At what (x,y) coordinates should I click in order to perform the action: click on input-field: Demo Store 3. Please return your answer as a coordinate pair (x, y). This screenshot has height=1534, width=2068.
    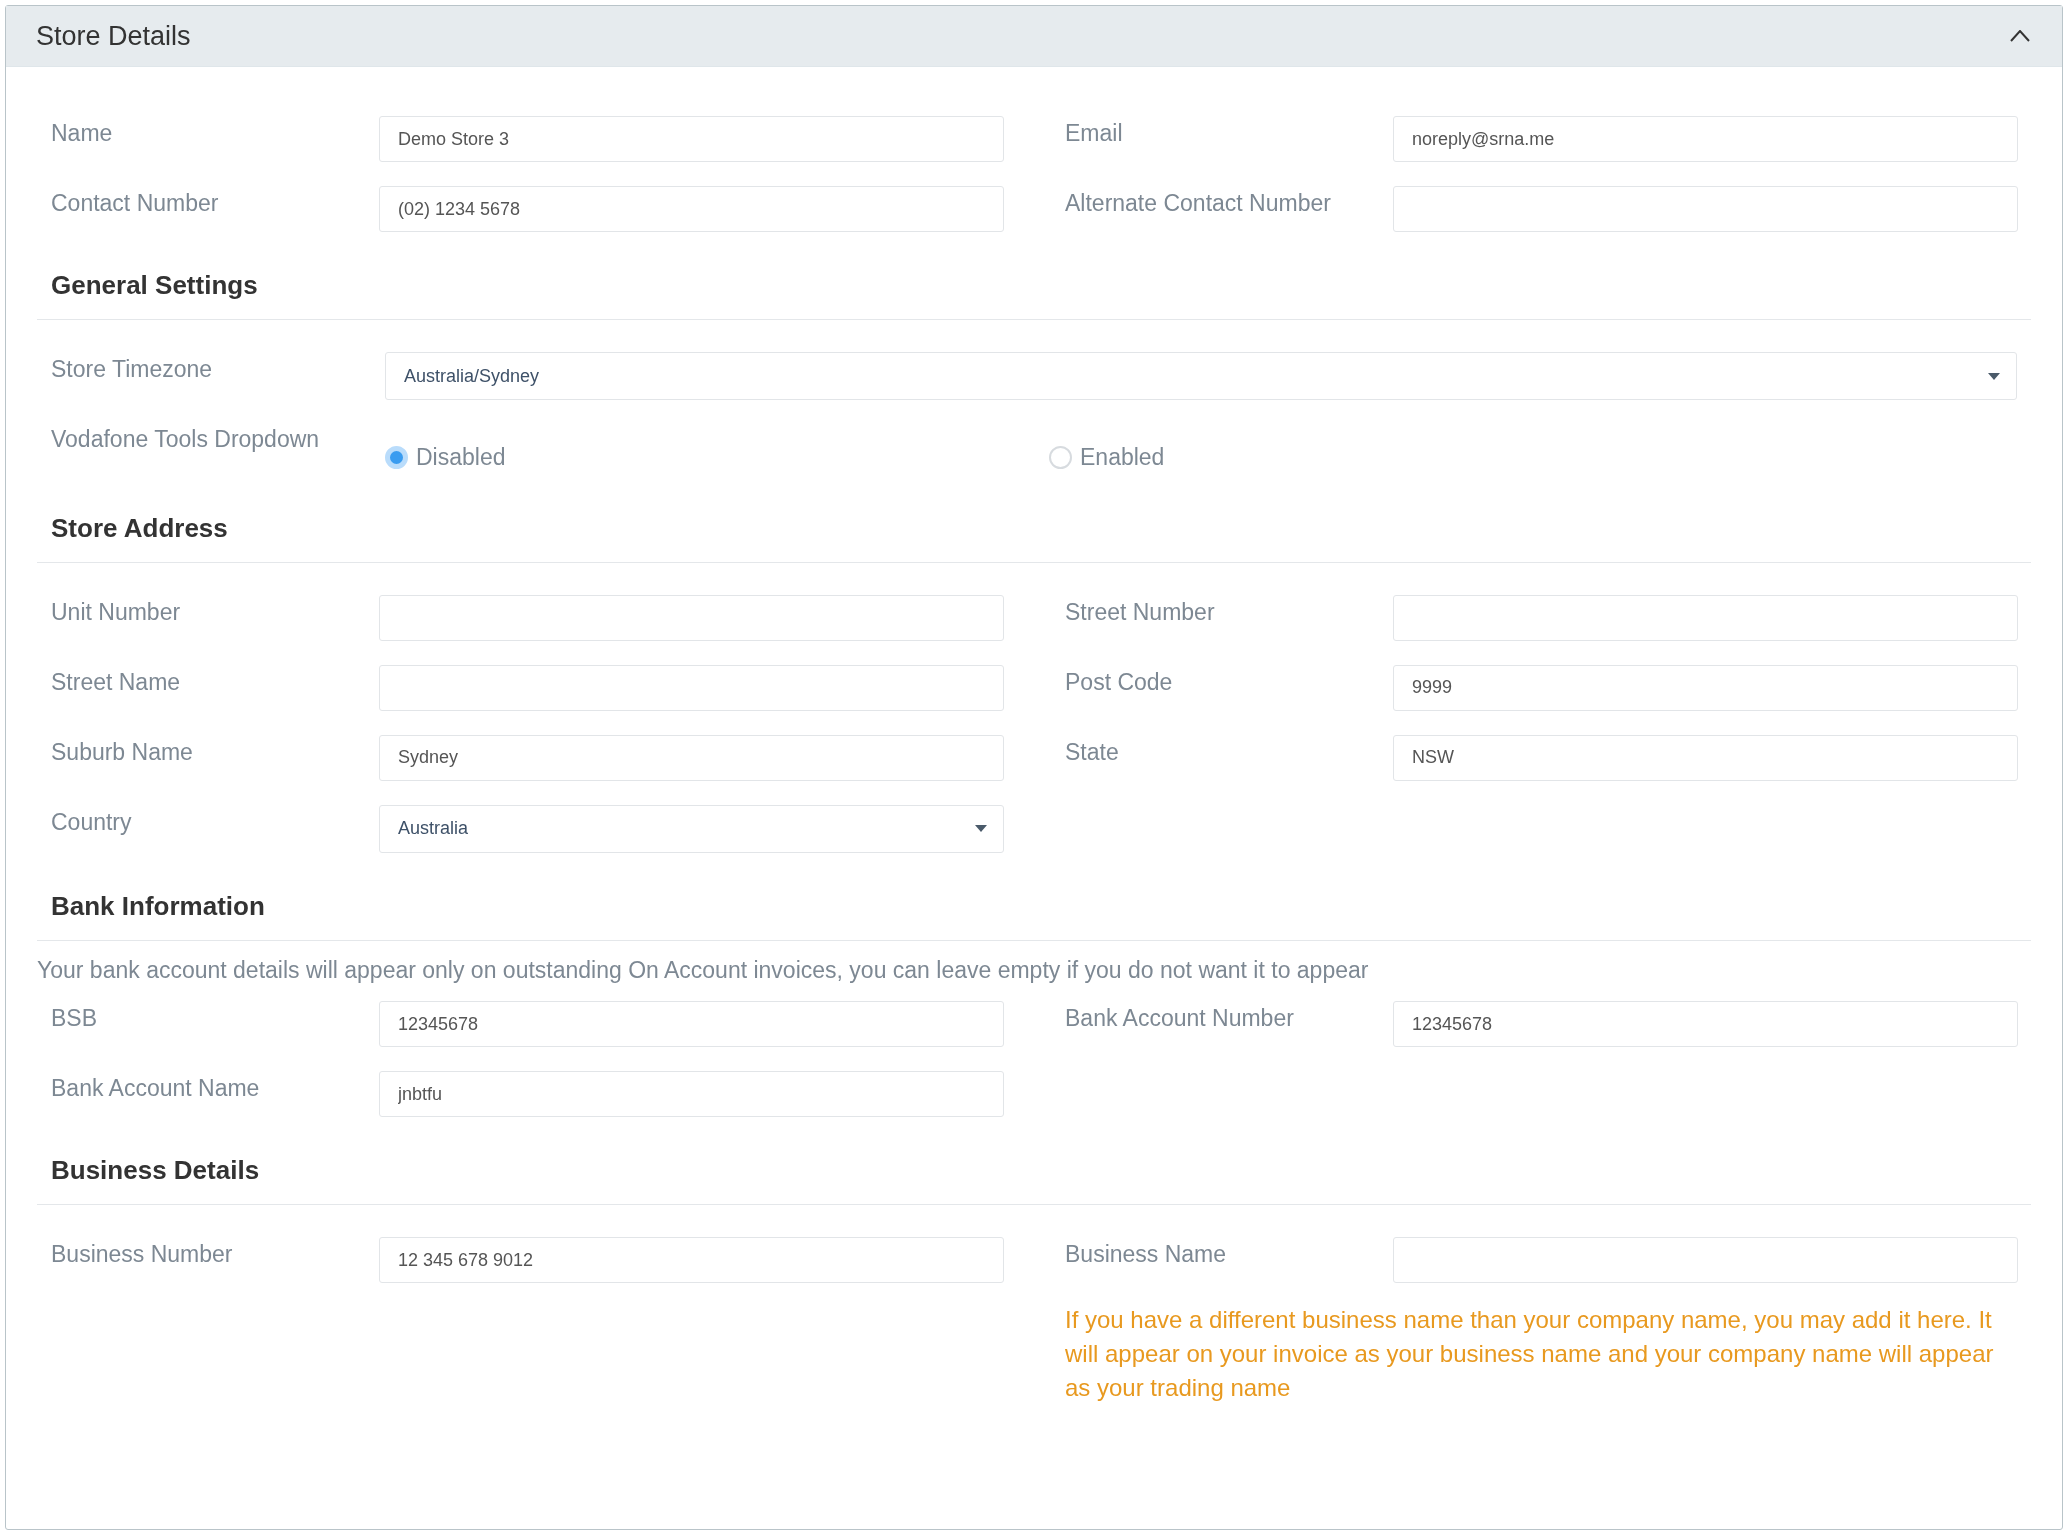
    Looking at the image, I should click on (691, 139).